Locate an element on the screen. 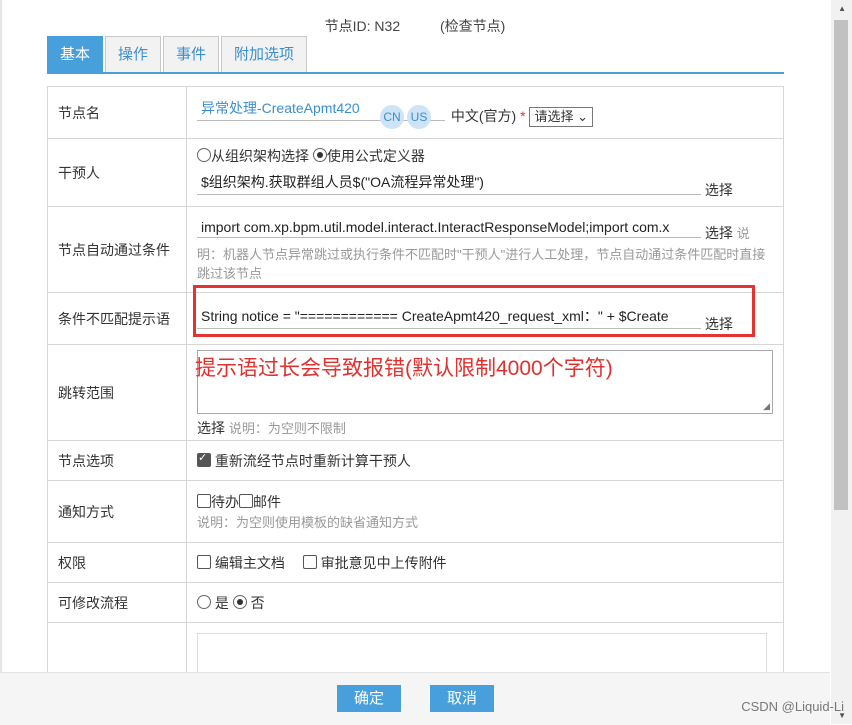  label-modify-flow: 可修改流程 is located at coordinates (117, 602).